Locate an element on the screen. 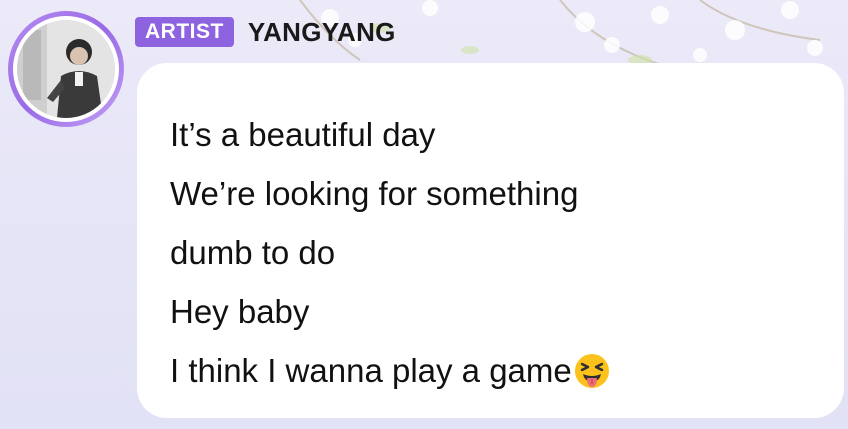  message-line: Hey baby is located at coordinates (240, 311).